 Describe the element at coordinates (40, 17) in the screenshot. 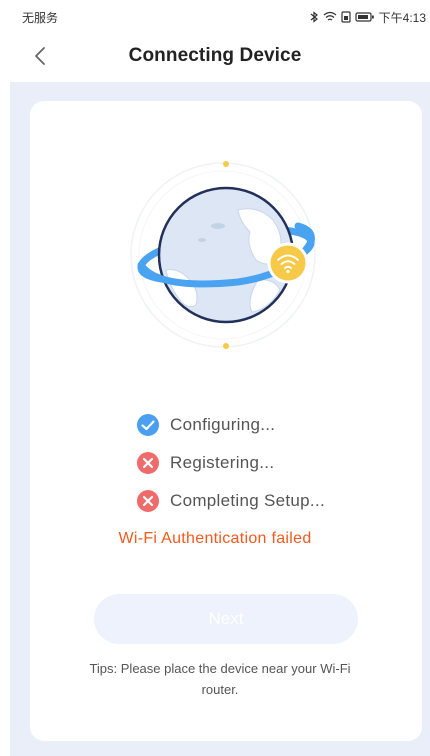

I see `carrier-text: 无服务` at that location.